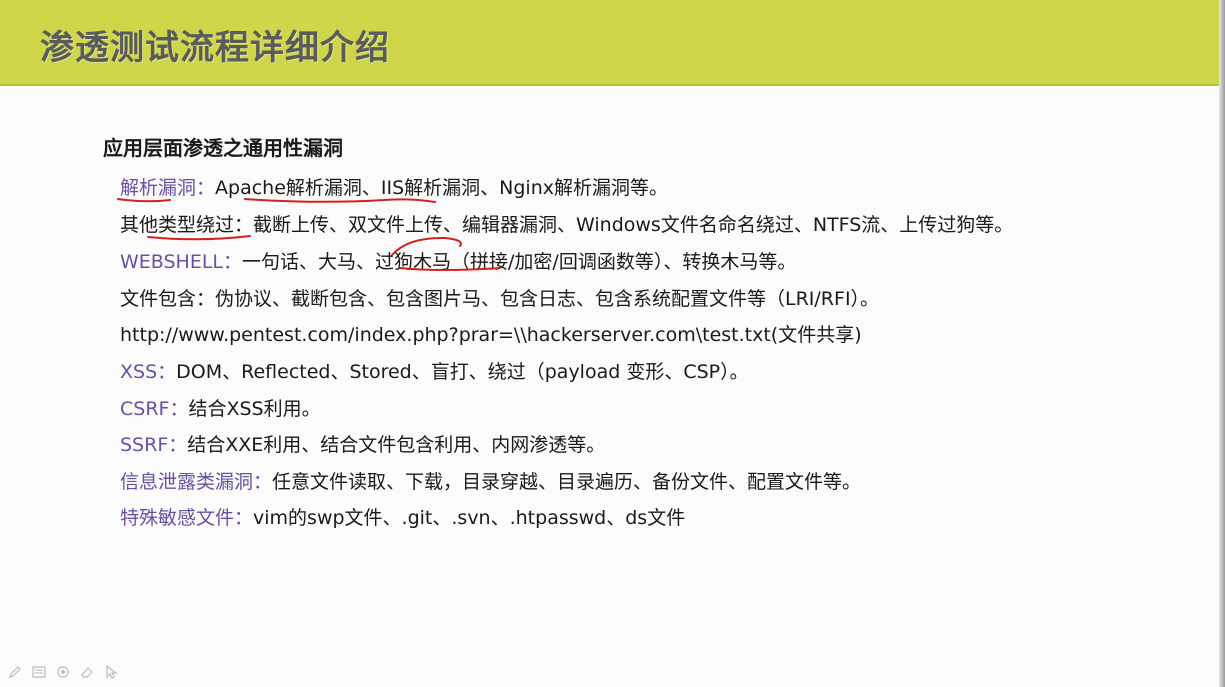  What do you see at coordinates (567, 482) in the screenshot?
I see `item-text: 任意文件读取、下载，目录穿越、目录遍历、备份文件、配置文件等。` at bounding box center [567, 482].